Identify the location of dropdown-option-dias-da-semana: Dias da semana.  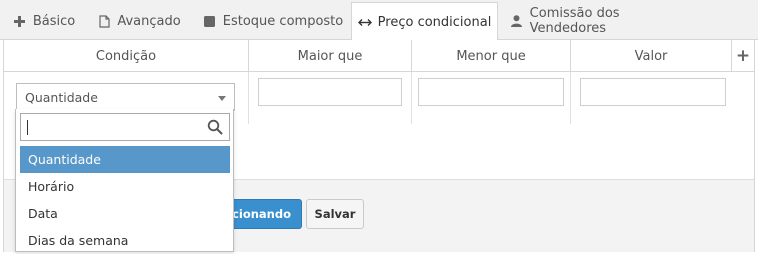
(125, 240).